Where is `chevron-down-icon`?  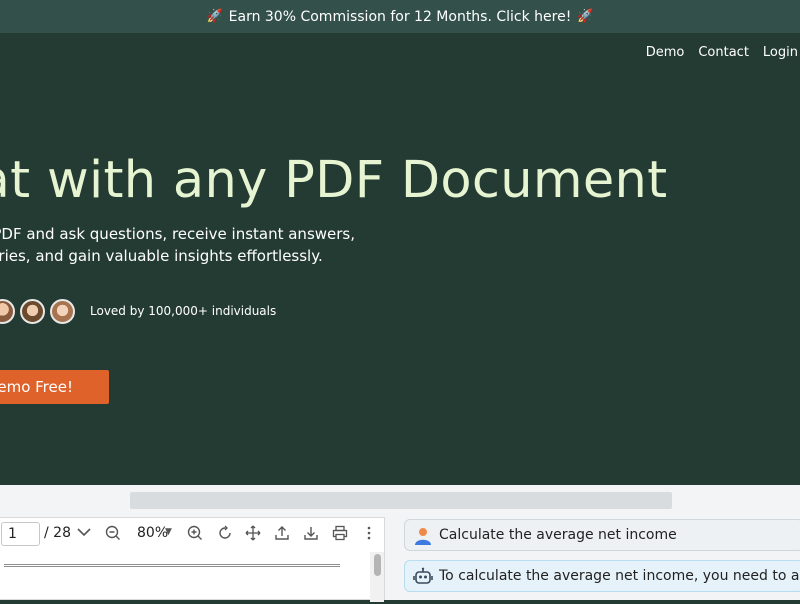
chevron-down-icon is located at coordinates (84, 534).